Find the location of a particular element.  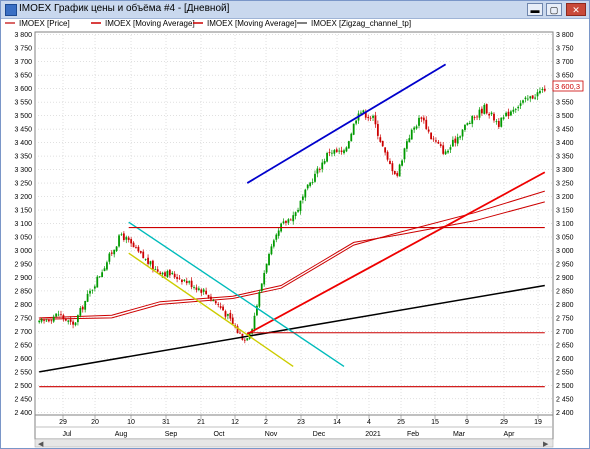

y-tick-label-left: 3 750 is located at coordinates (23, 49).